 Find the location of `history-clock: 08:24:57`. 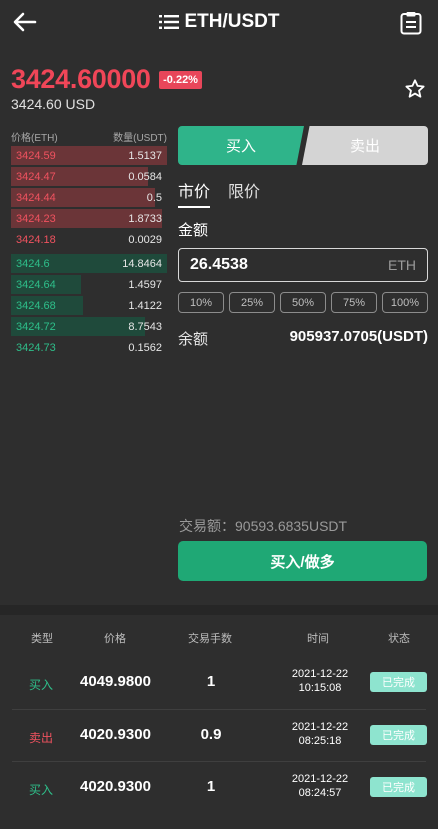

history-clock: 08:24:57 is located at coordinates (320, 793).